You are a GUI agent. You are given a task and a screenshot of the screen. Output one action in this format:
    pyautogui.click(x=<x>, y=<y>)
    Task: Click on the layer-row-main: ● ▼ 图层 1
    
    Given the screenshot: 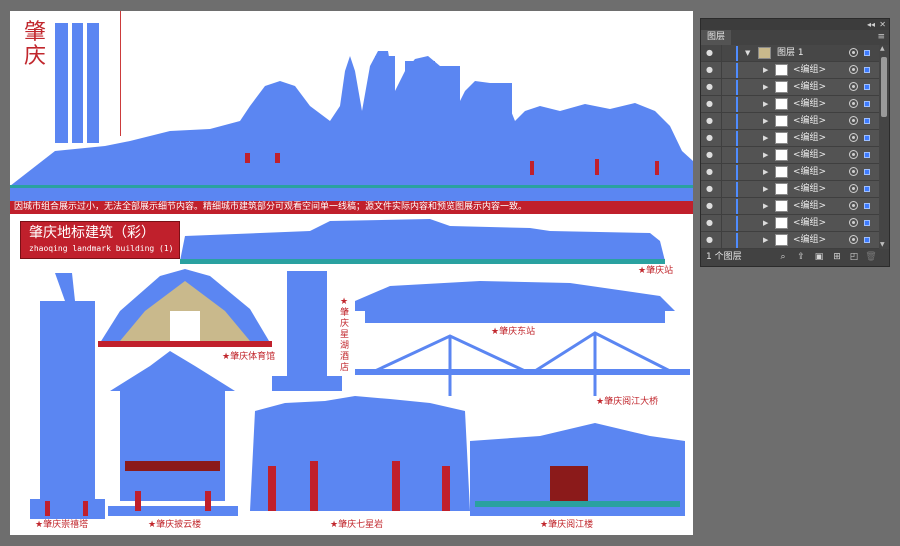 What is the action you would take?
    pyautogui.click(x=790, y=53)
    